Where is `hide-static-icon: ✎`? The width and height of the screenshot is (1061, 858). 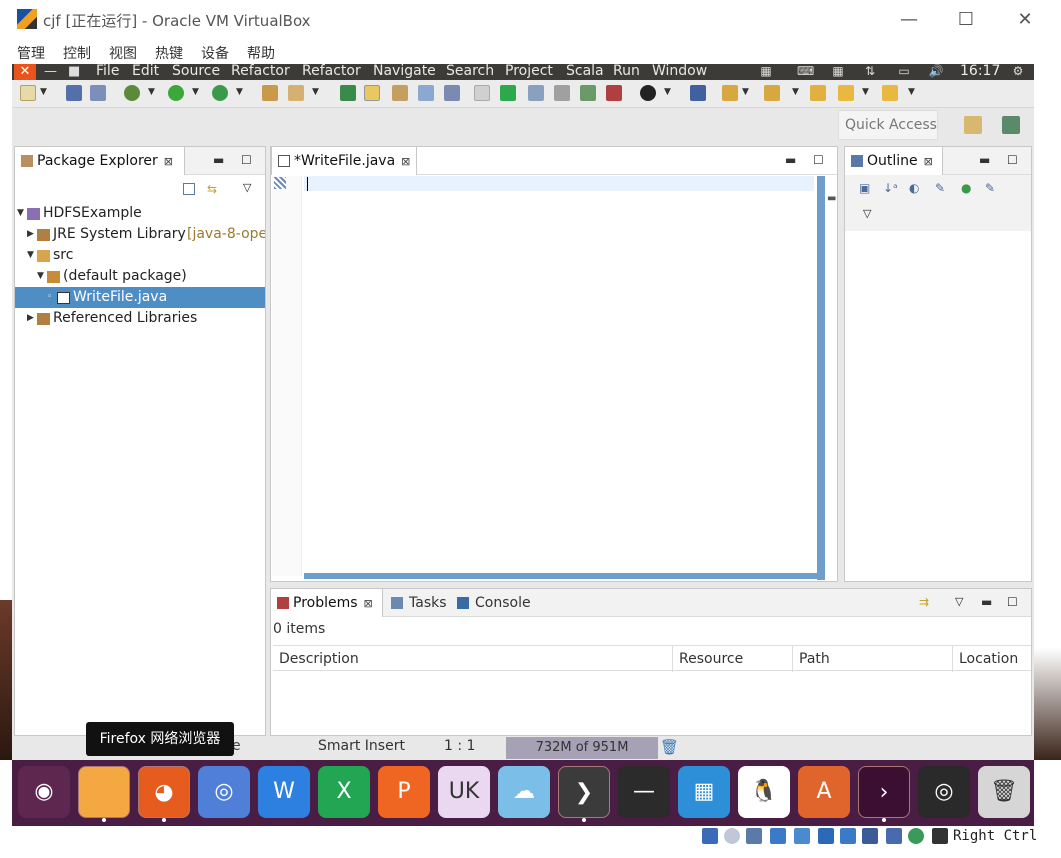
hide-static-icon: ✎ is located at coordinates (940, 188).